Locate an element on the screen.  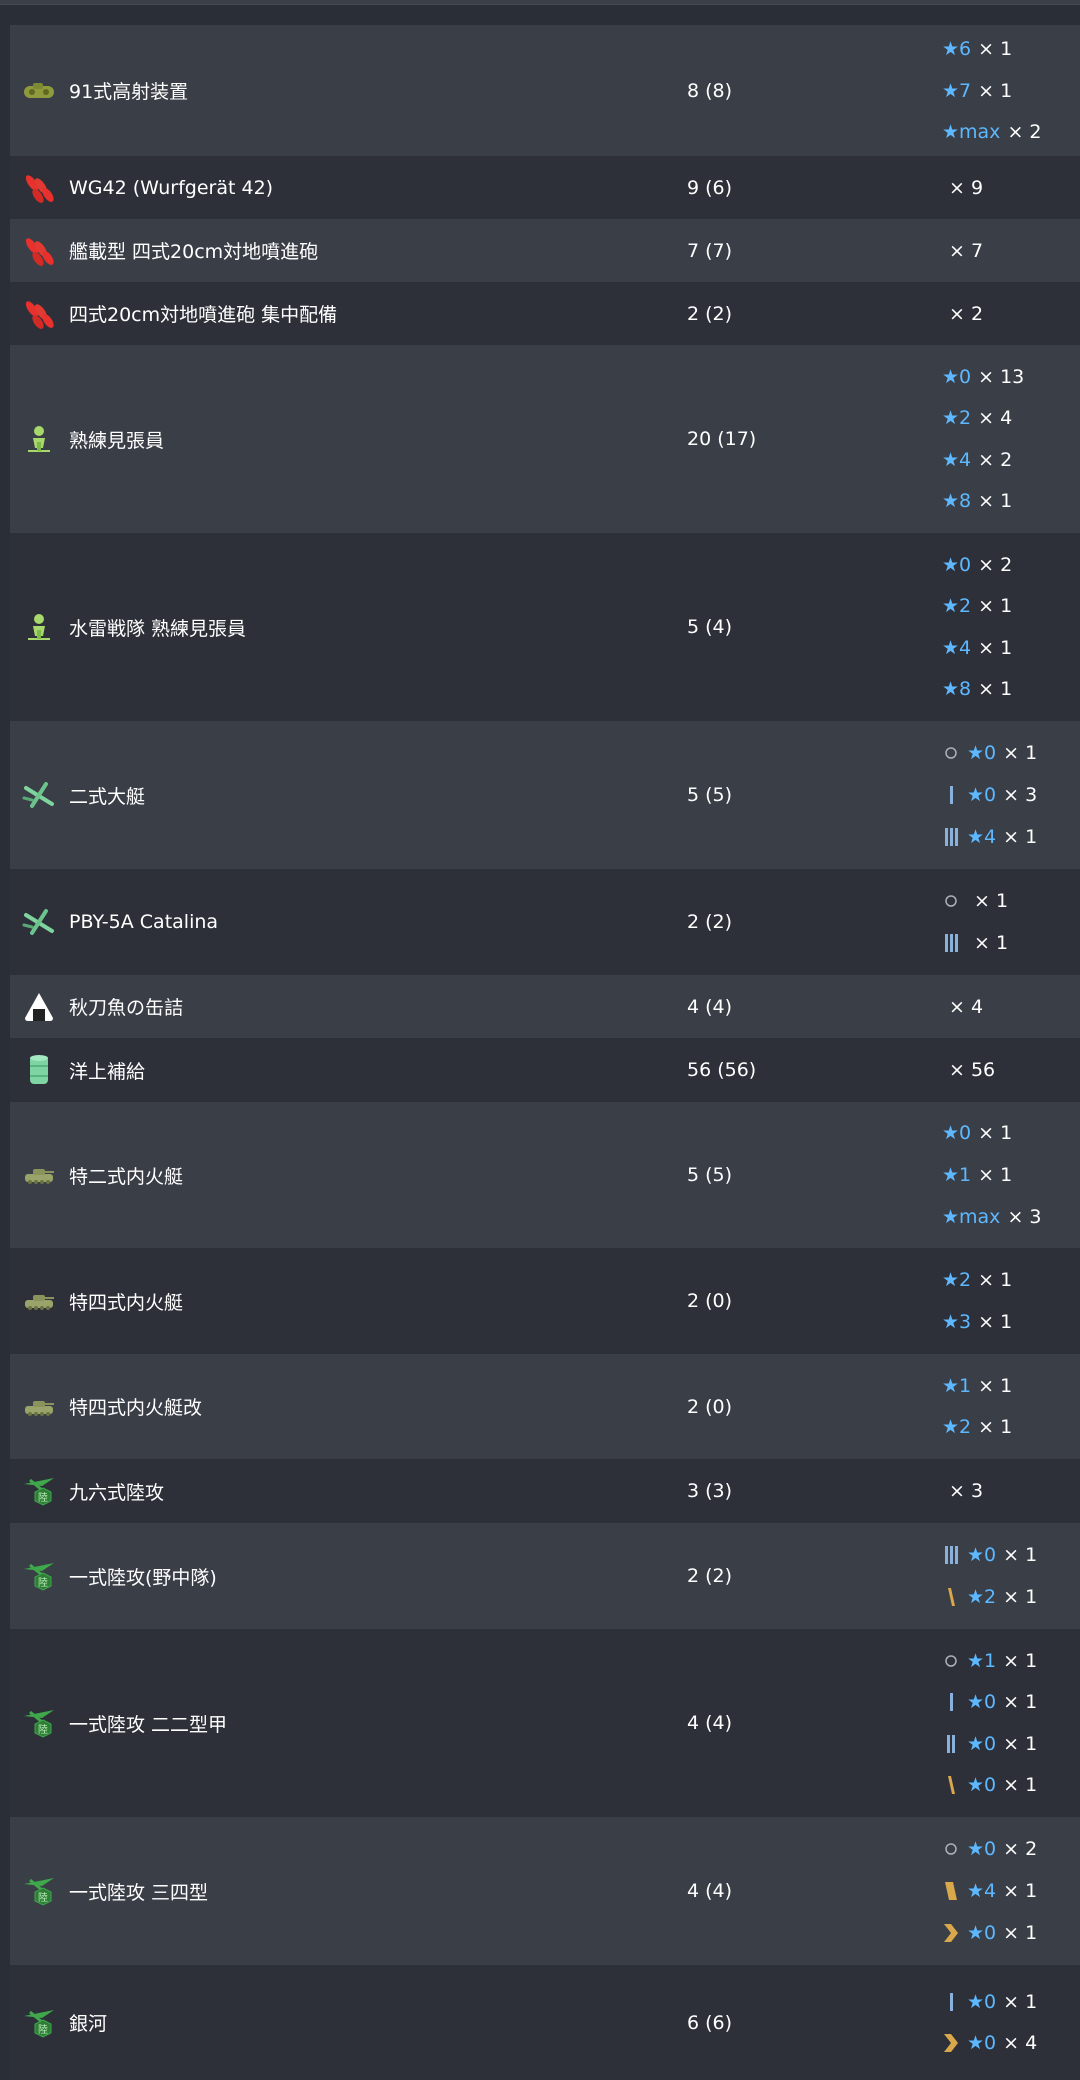
proficiency-bar2-icon is located at coordinates (951, 1744).